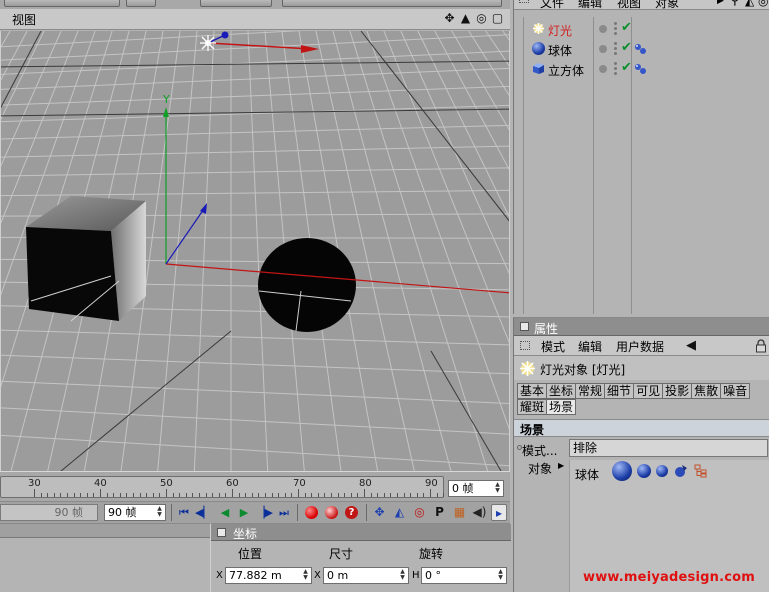 The height and width of the screenshot is (592, 769). What do you see at coordinates (749, 4) in the screenshot?
I see `back-icon: ◭` at bounding box center [749, 4].